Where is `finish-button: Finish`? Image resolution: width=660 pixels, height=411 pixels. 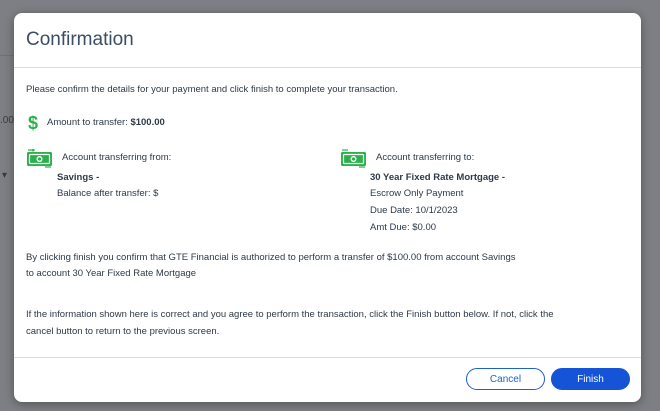 finish-button: Finish is located at coordinates (590, 379).